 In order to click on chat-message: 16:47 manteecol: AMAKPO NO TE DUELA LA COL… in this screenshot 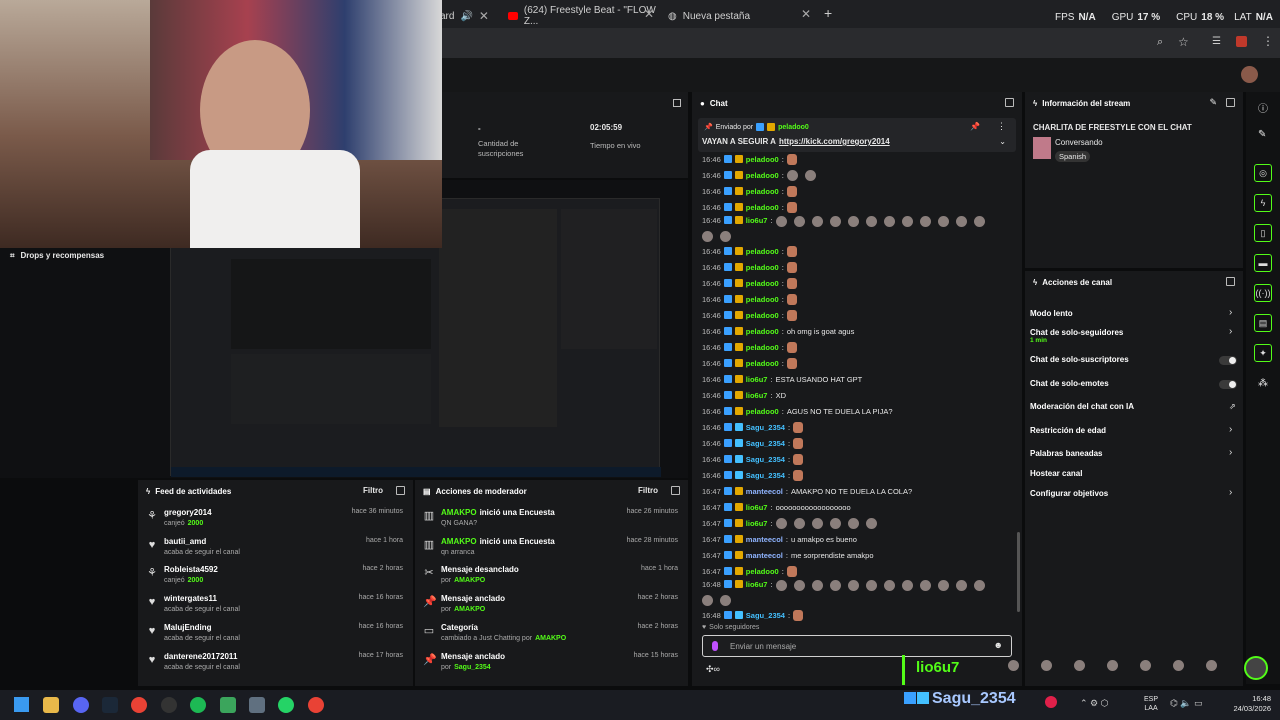, I will do `click(807, 491)`.